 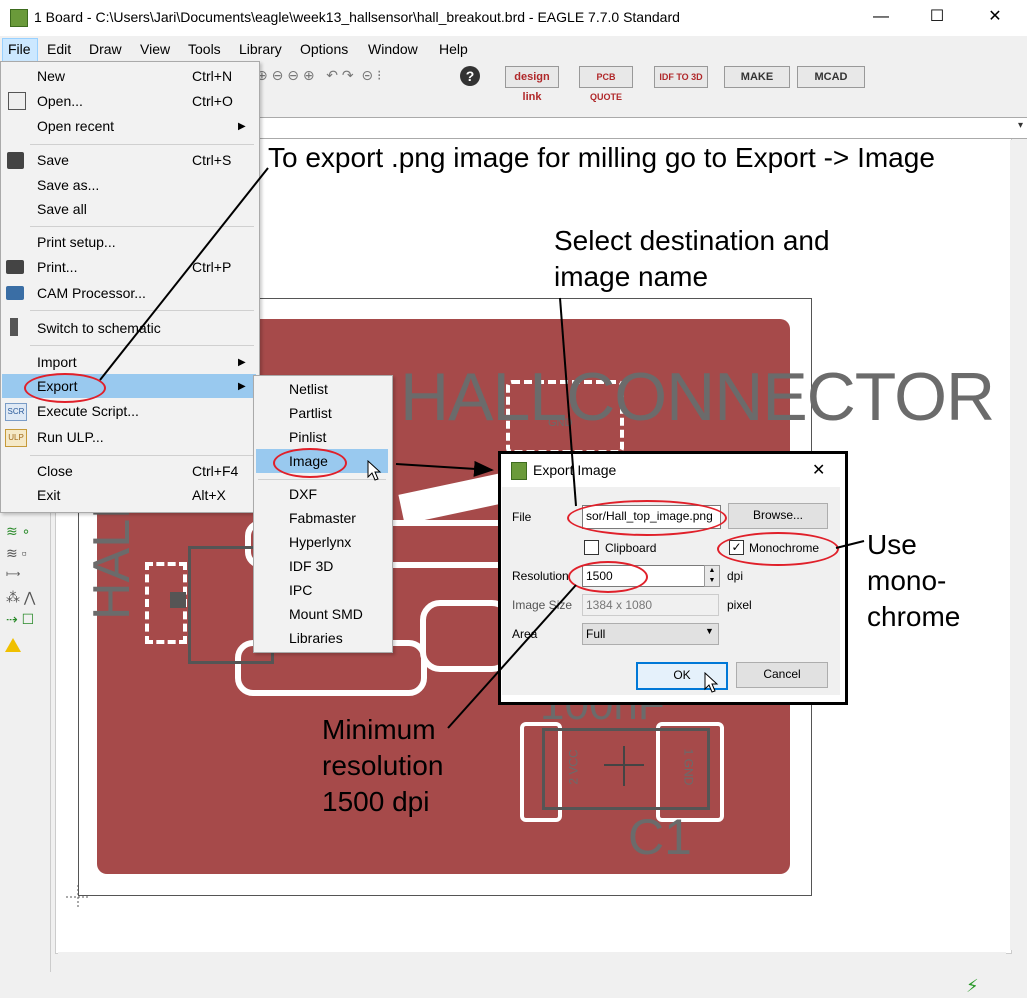 What do you see at coordinates (512, 656) in the screenshot?
I see `resolution-pointer-line` at bounding box center [512, 656].